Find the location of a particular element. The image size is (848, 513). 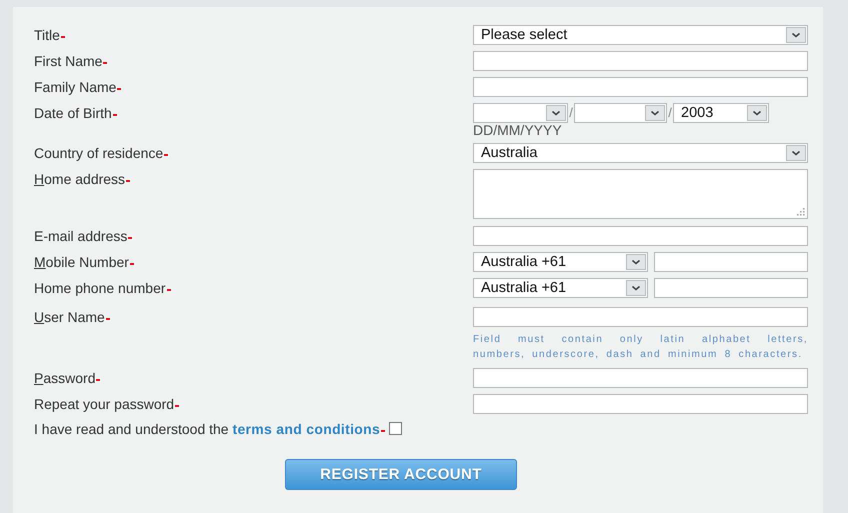

field-label: Mobile Number is located at coordinates (81, 262).